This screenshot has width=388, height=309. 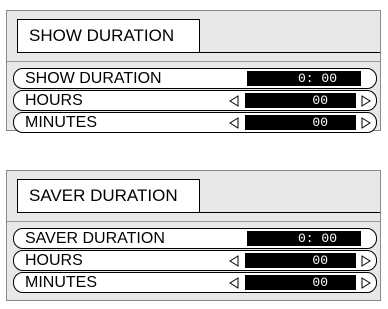 What do you see at coordinates (61, 122) in the screenshot?
I see `show-minutes-label: MINUTES` at bounding box center [61, 122].